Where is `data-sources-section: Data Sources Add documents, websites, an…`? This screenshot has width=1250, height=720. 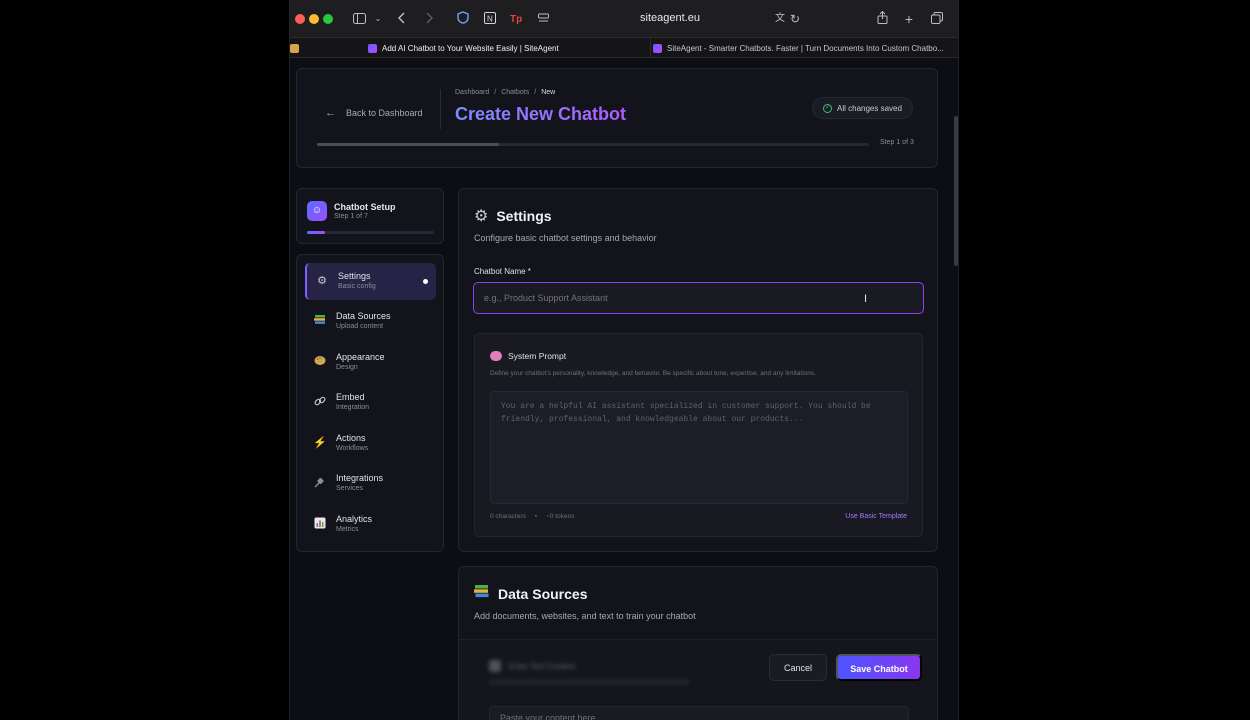
data-sources-section: Data Sources Add documents, websites, an… is located at coordinates (698, 643).